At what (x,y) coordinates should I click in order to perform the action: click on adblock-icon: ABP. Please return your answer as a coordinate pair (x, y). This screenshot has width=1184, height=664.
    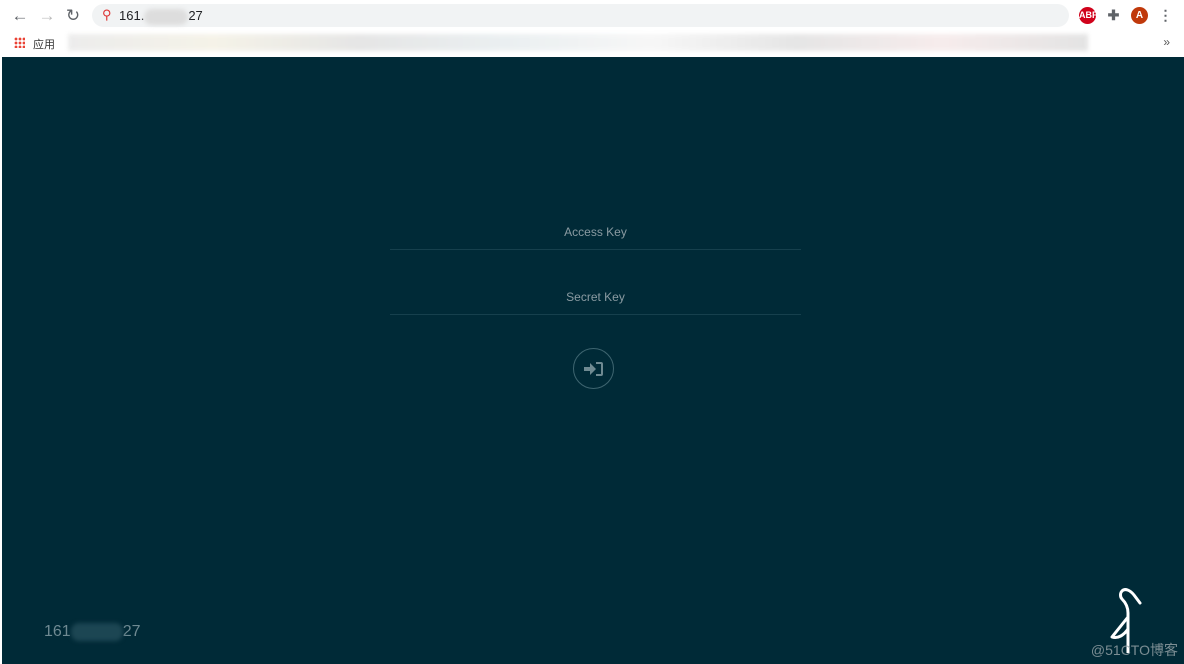
    Looking at the image, I should click on (1088, 15).